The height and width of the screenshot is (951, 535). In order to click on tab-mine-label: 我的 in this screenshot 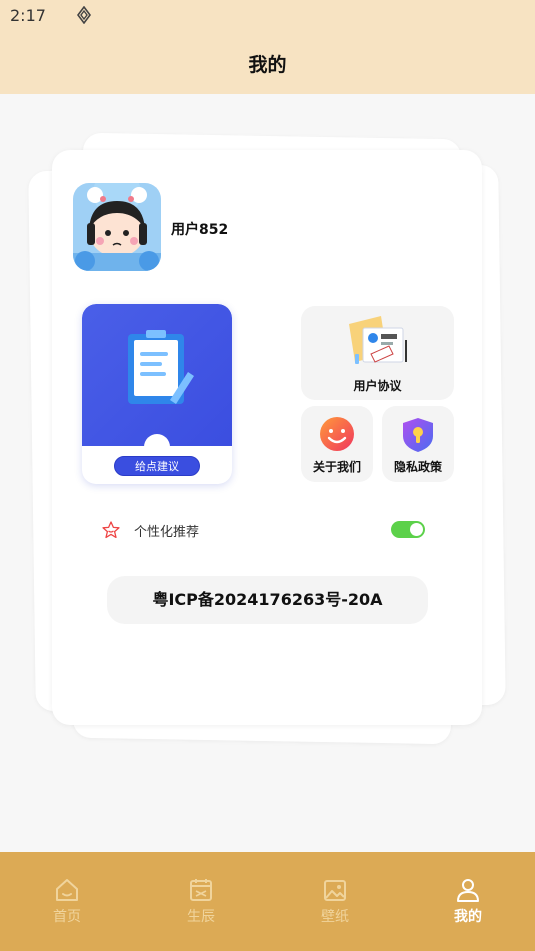, I will do `click(468, 917)`.